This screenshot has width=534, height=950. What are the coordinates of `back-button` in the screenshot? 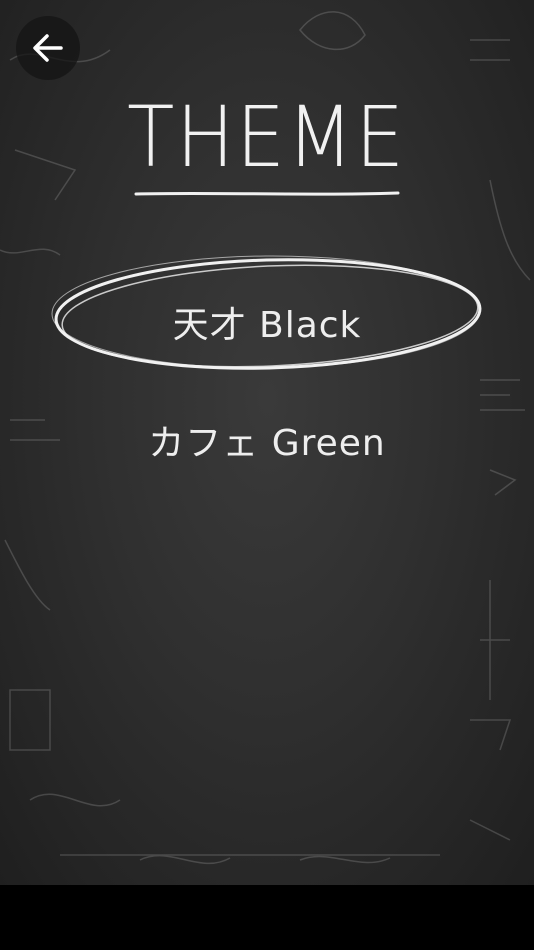 It's located at (48, 48).